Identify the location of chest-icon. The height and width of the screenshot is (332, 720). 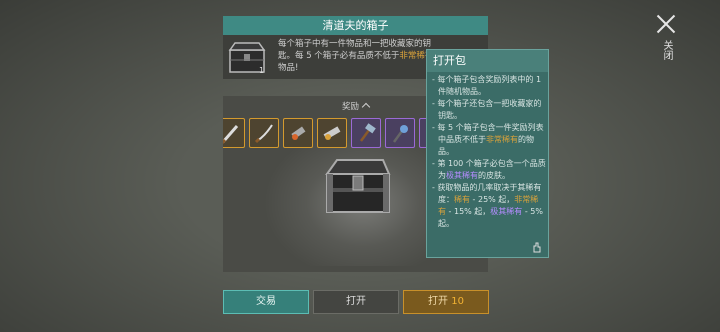
(358, 186).